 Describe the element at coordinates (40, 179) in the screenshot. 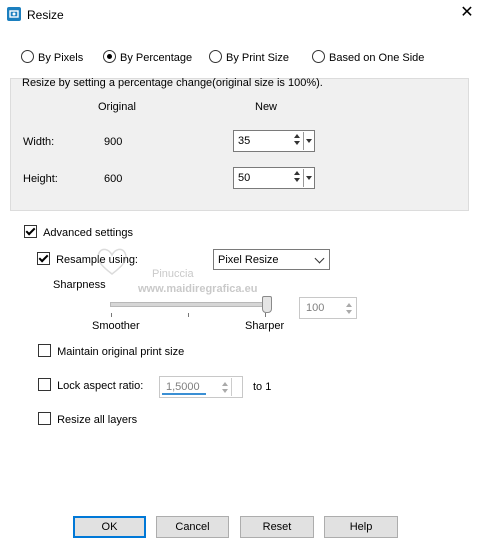

I see `height-label: Height:` at that location.